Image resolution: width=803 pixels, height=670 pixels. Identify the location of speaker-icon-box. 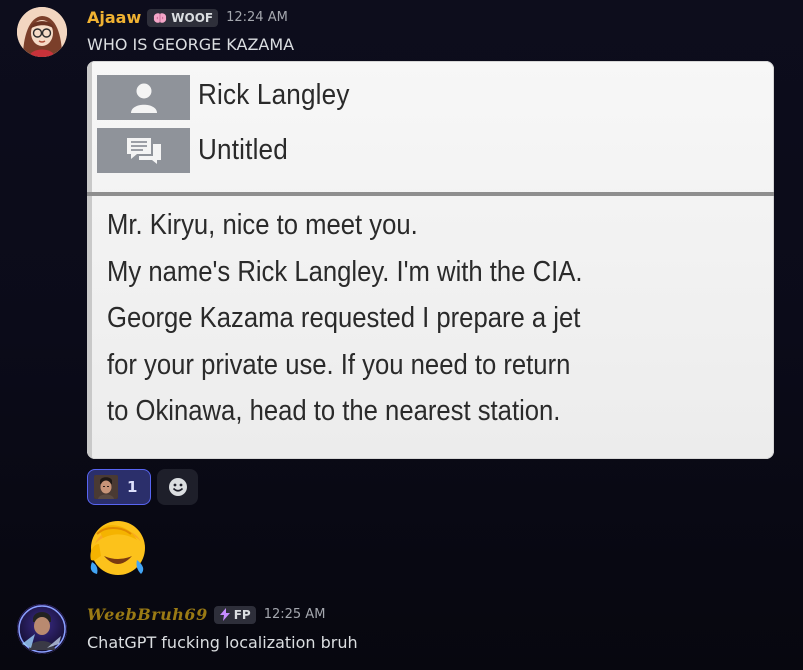
(143, 97).